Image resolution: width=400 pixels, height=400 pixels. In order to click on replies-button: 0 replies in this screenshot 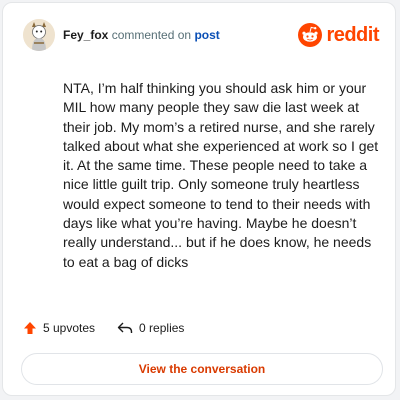, I will do `click(150, 328)`.